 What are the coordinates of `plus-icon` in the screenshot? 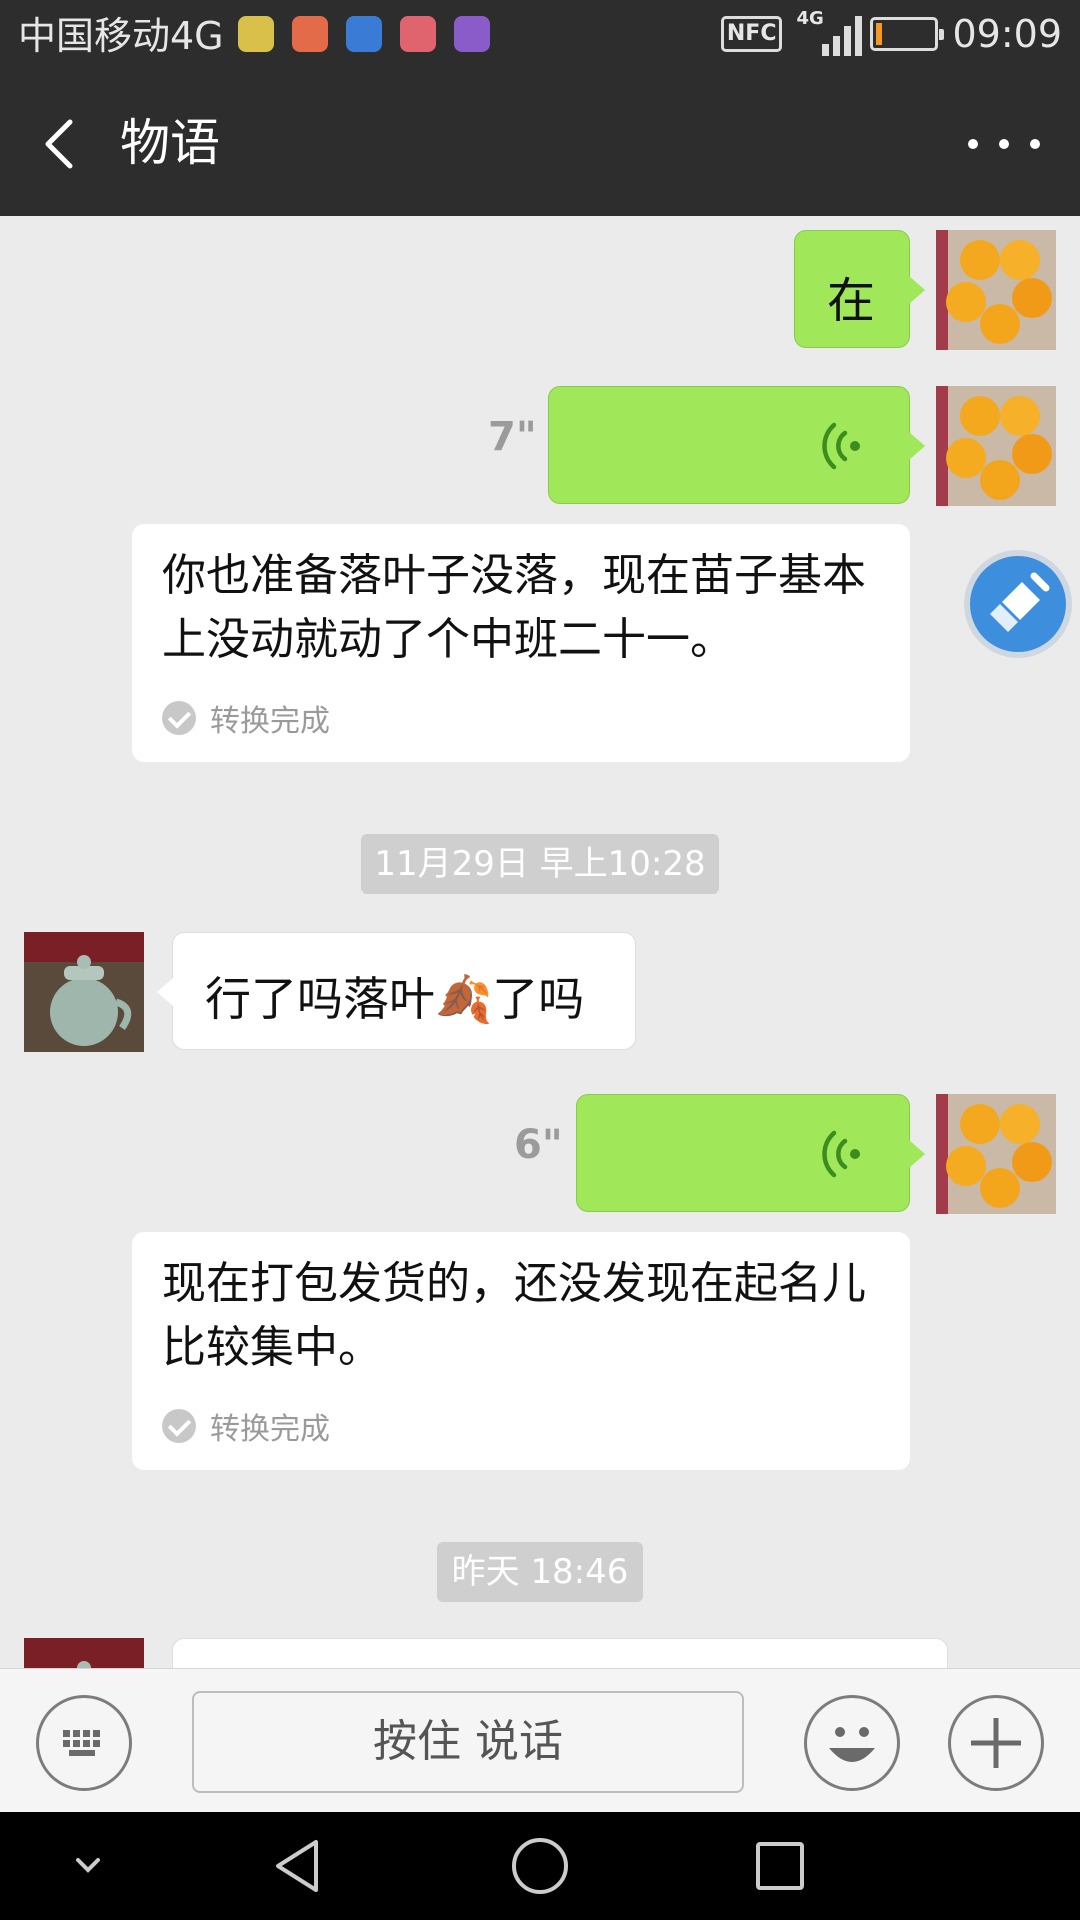 It's located at (996, 1743).